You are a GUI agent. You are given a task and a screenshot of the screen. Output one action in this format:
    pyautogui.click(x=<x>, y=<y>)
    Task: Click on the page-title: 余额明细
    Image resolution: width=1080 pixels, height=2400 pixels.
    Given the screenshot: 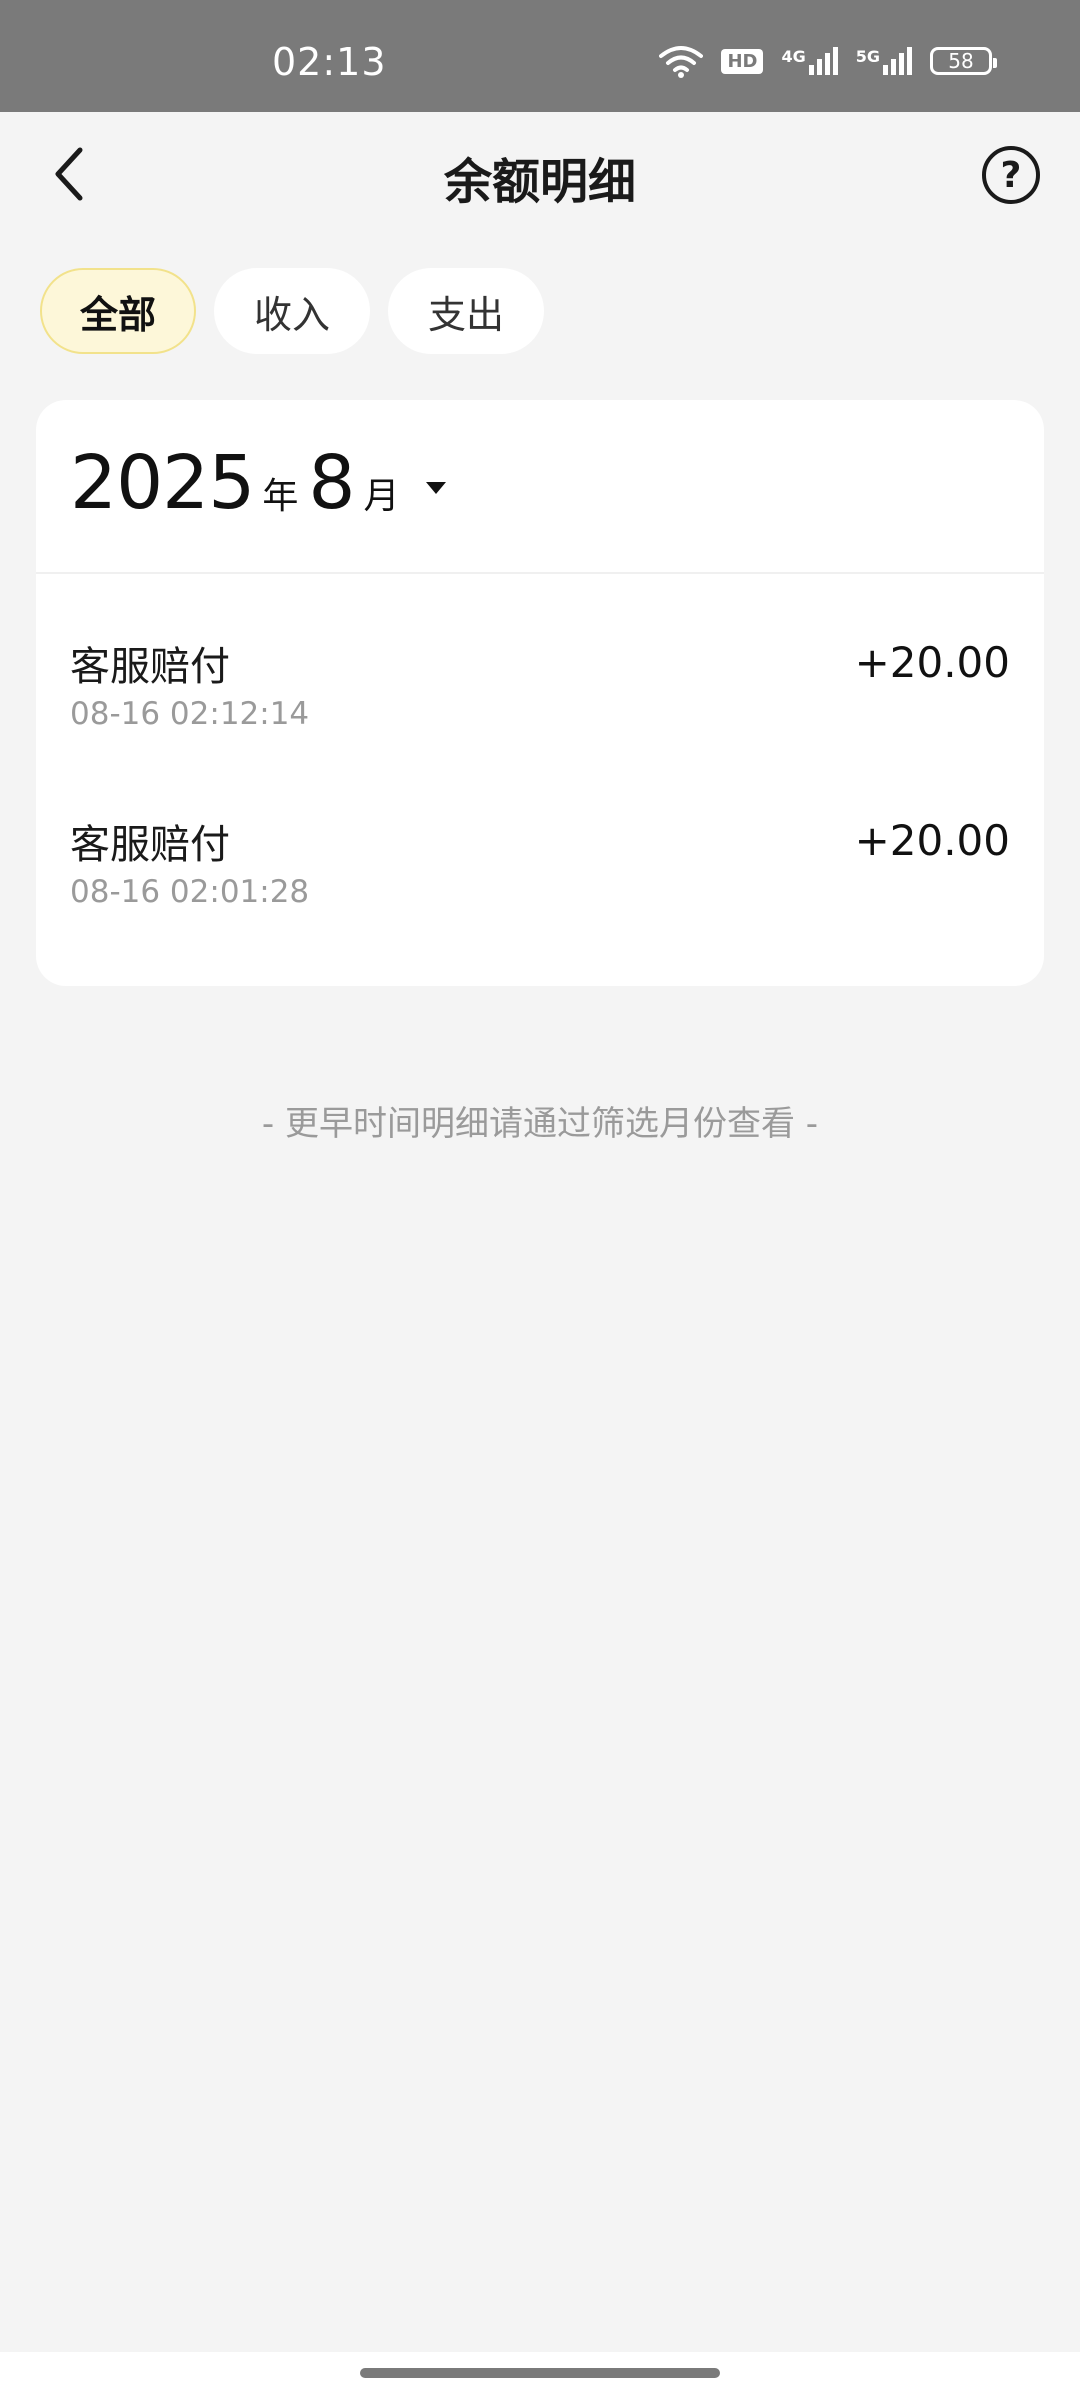 What is the action you would take?
    pyautogui.click(x=539, y=182)
    